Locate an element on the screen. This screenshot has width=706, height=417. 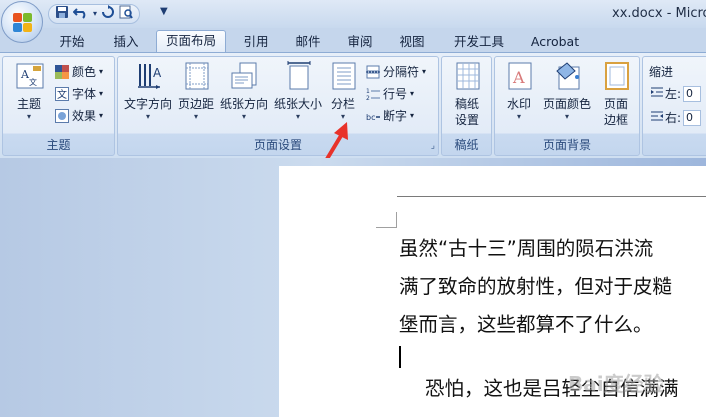
theme-fonts-button: 文 字体 ▾ is located at coordinates (79, 93).